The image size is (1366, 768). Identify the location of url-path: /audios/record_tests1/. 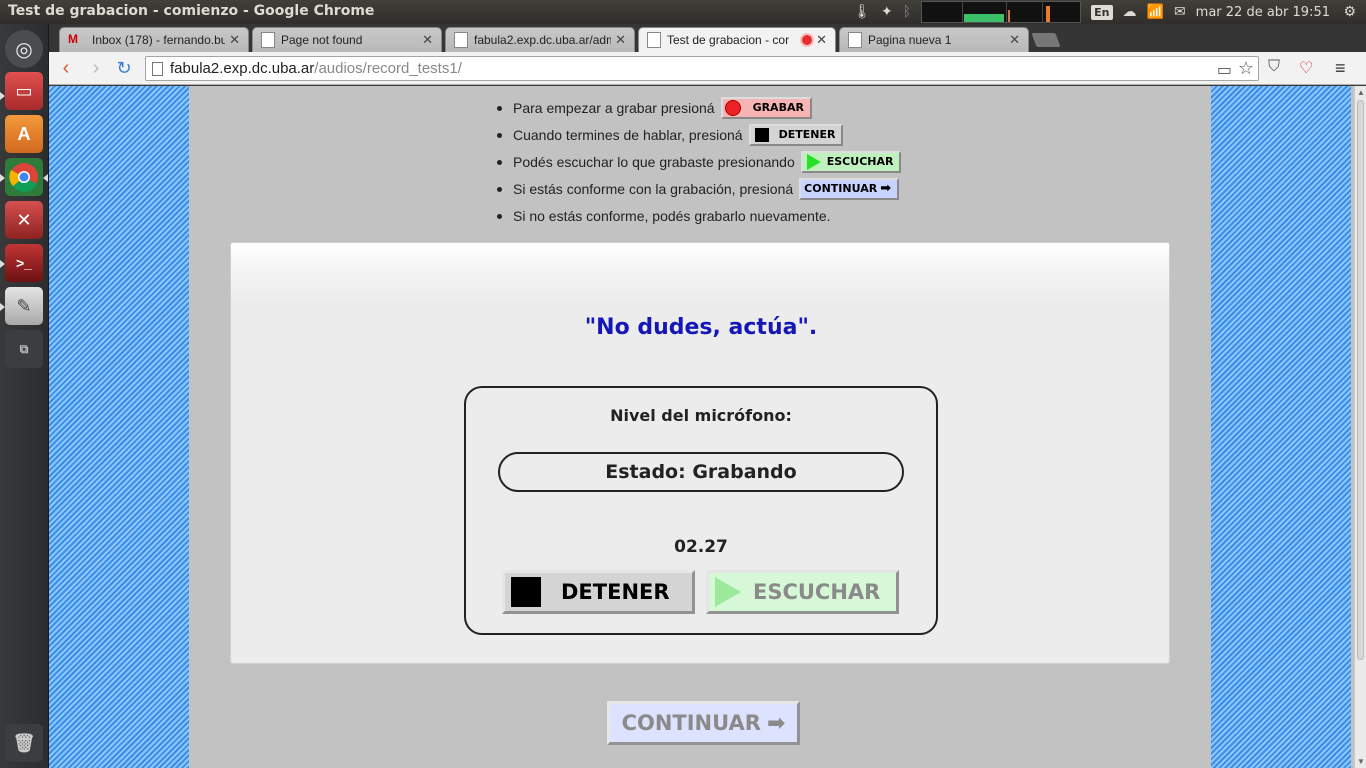
(388, 68).